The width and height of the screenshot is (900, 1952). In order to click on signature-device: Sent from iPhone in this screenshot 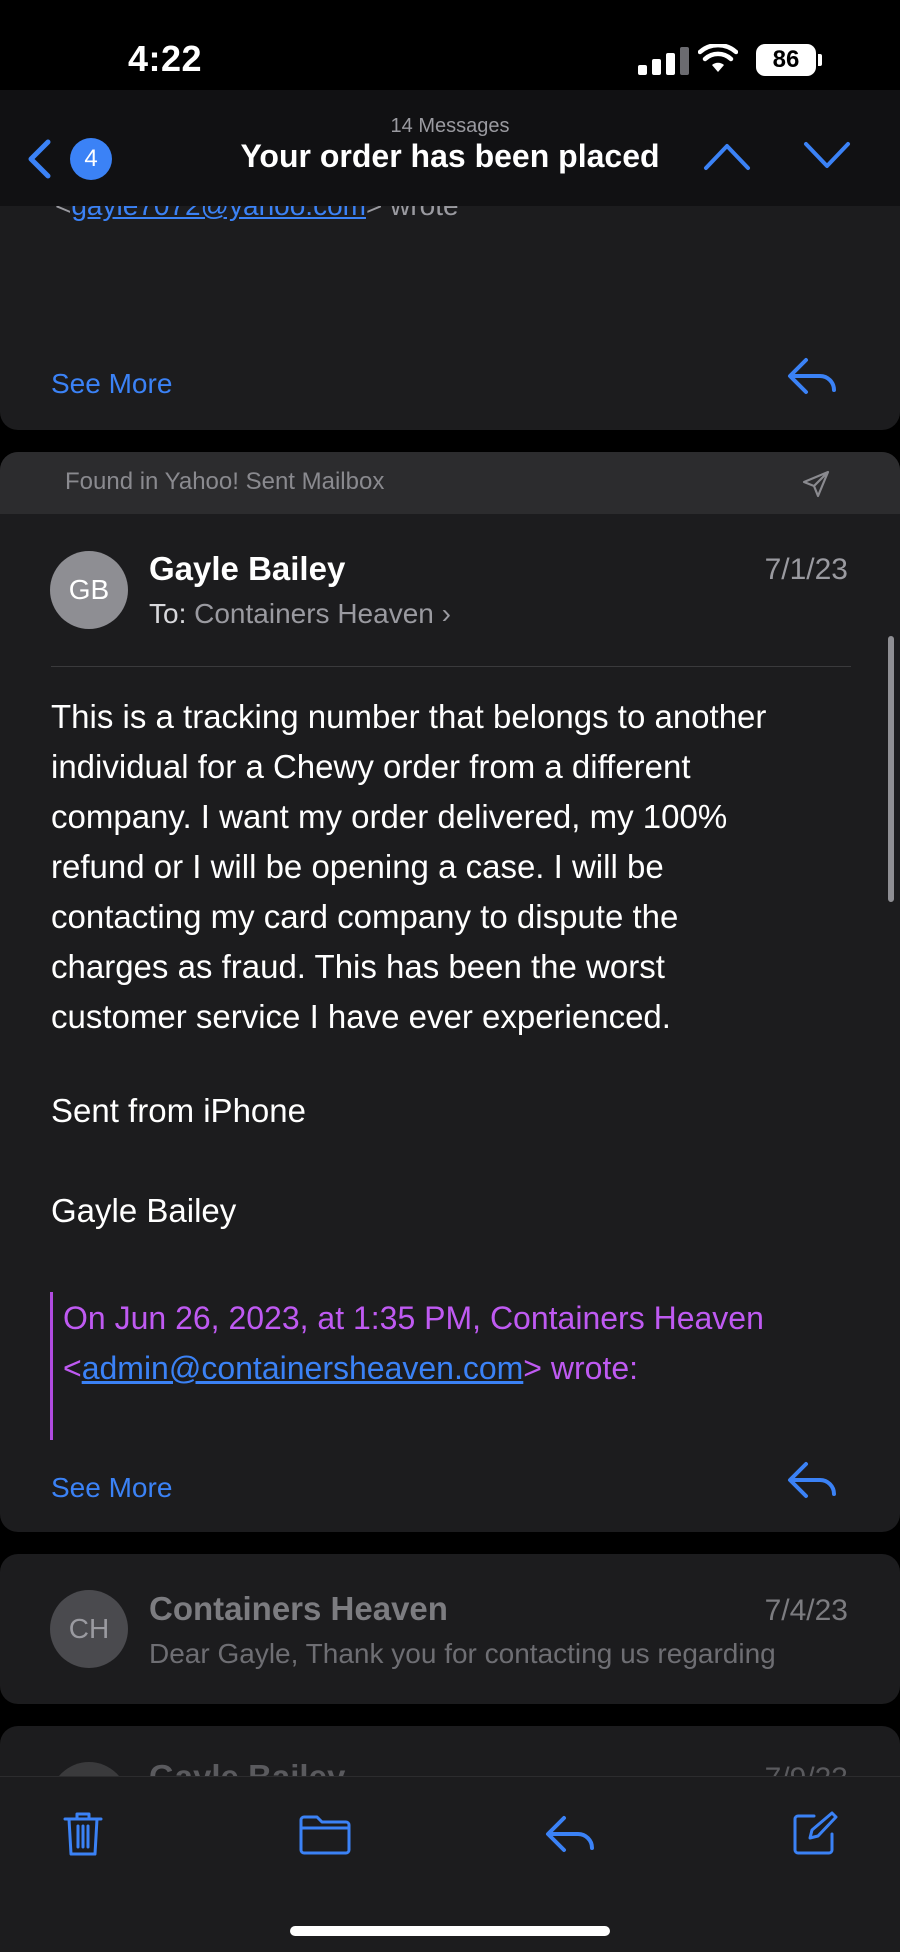, I will do `click(178, 1110)`.